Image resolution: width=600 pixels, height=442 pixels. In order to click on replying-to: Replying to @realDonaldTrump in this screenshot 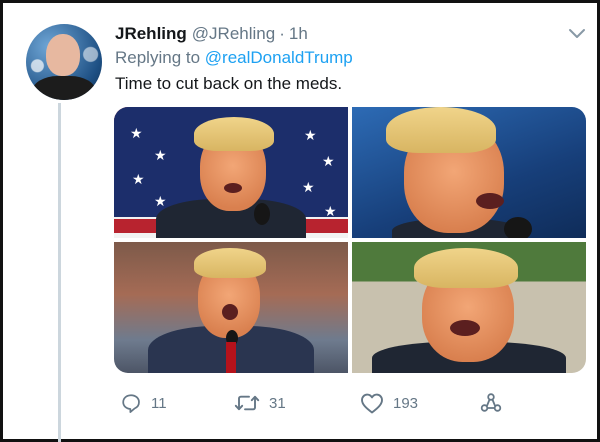, I will do `click(234, 58)`.